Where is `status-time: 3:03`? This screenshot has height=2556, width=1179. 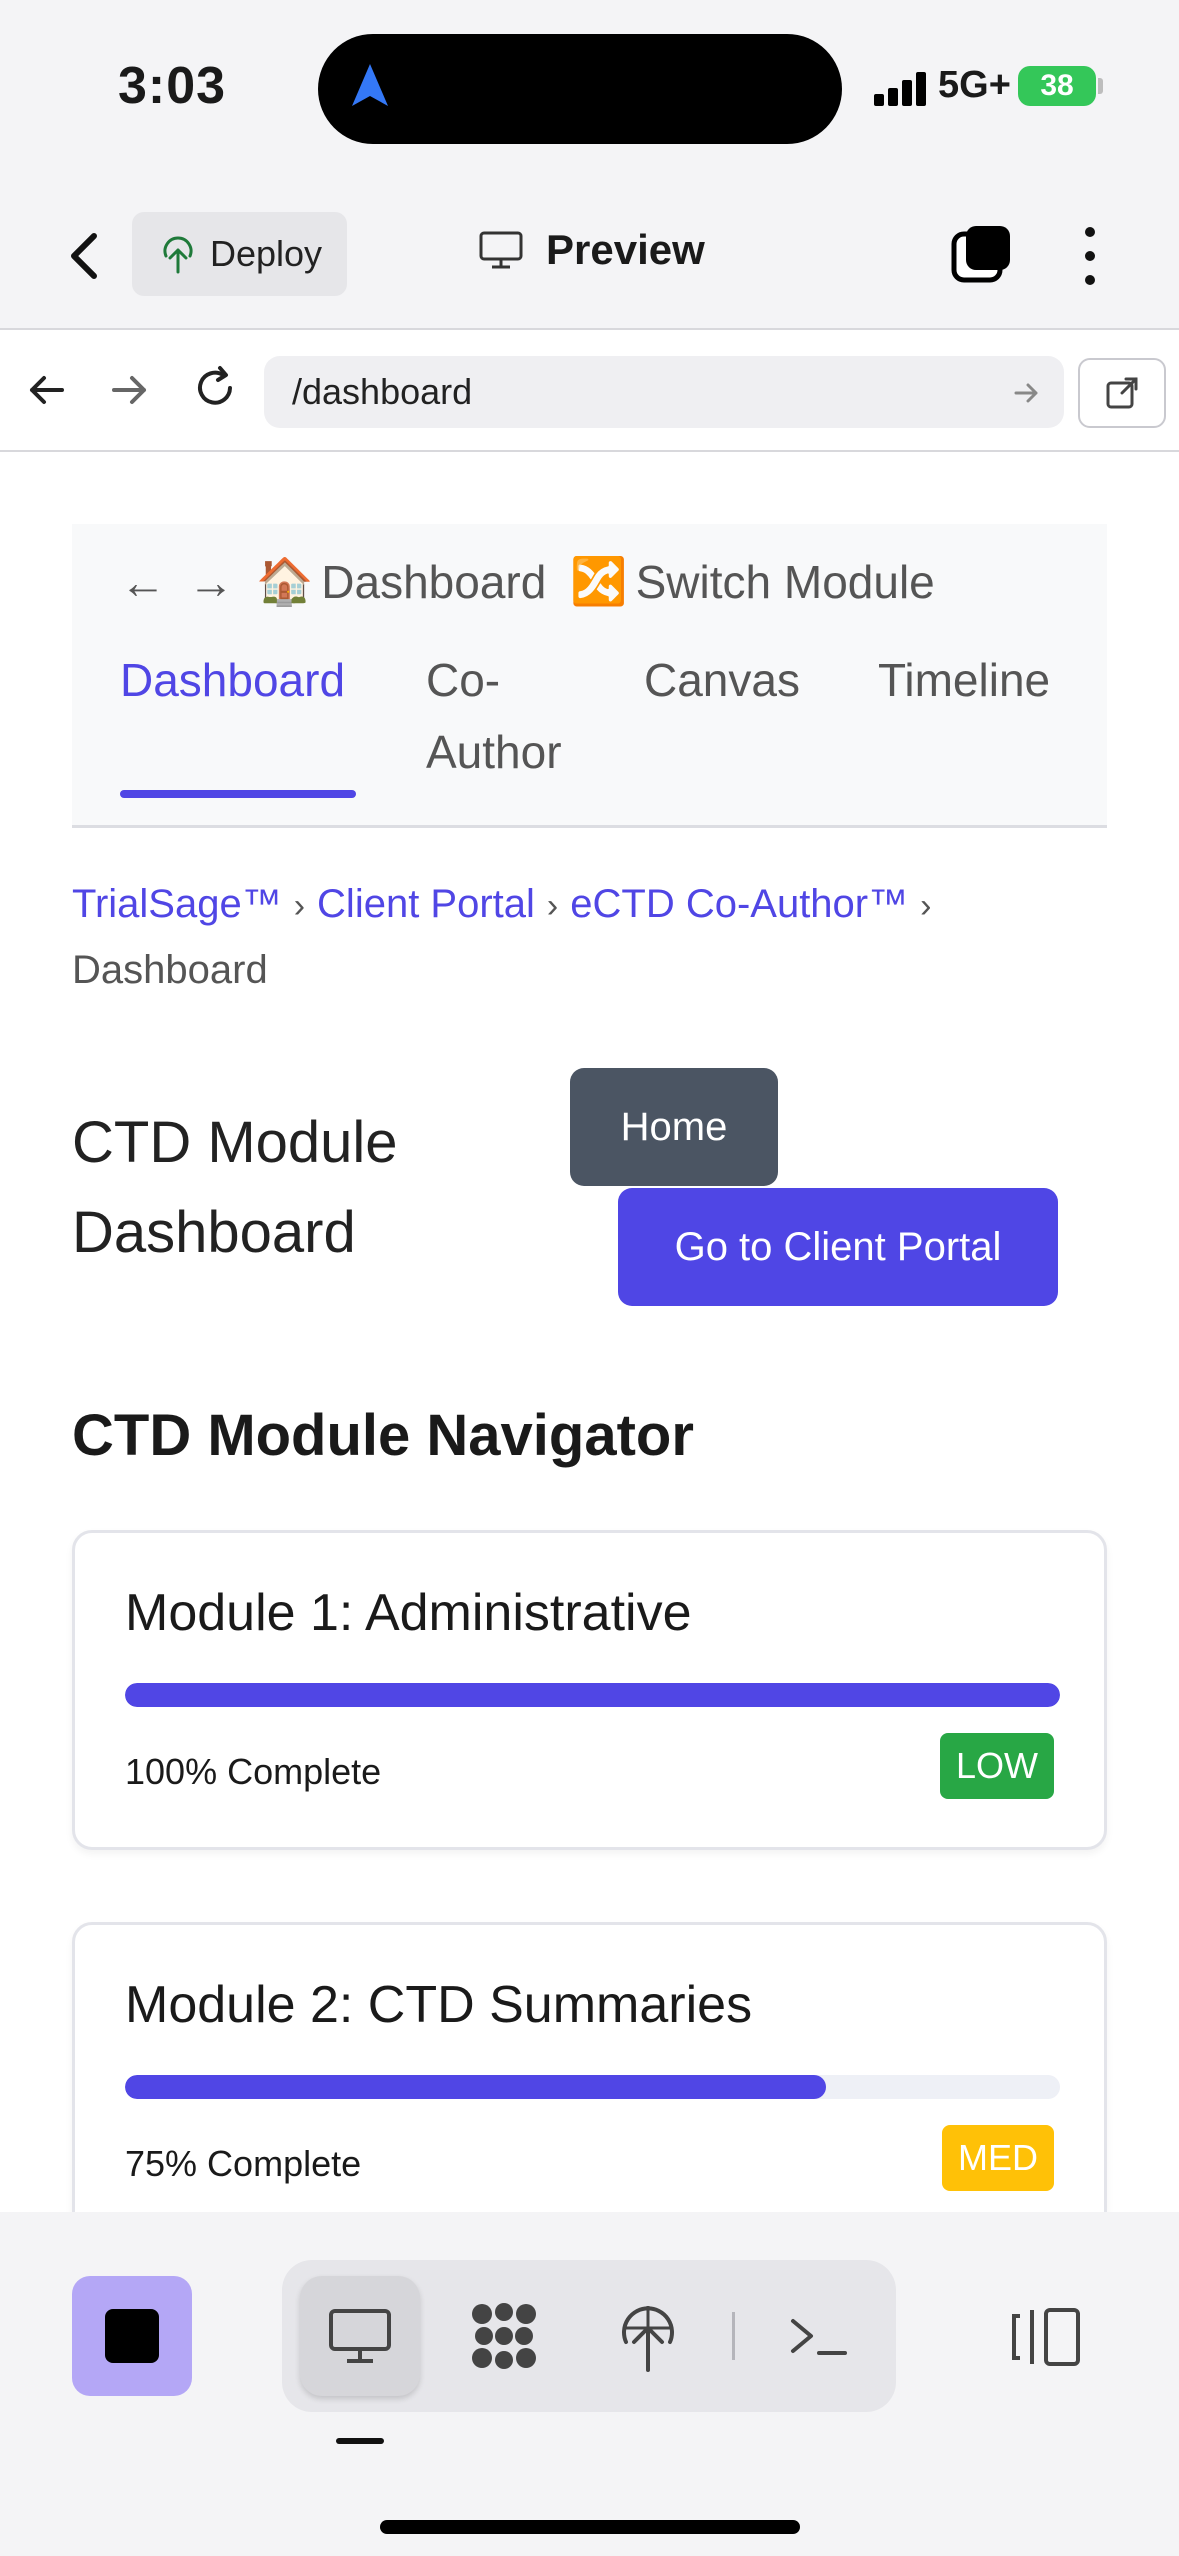
status-time: 3:03 is located at coordinates (172, 86).